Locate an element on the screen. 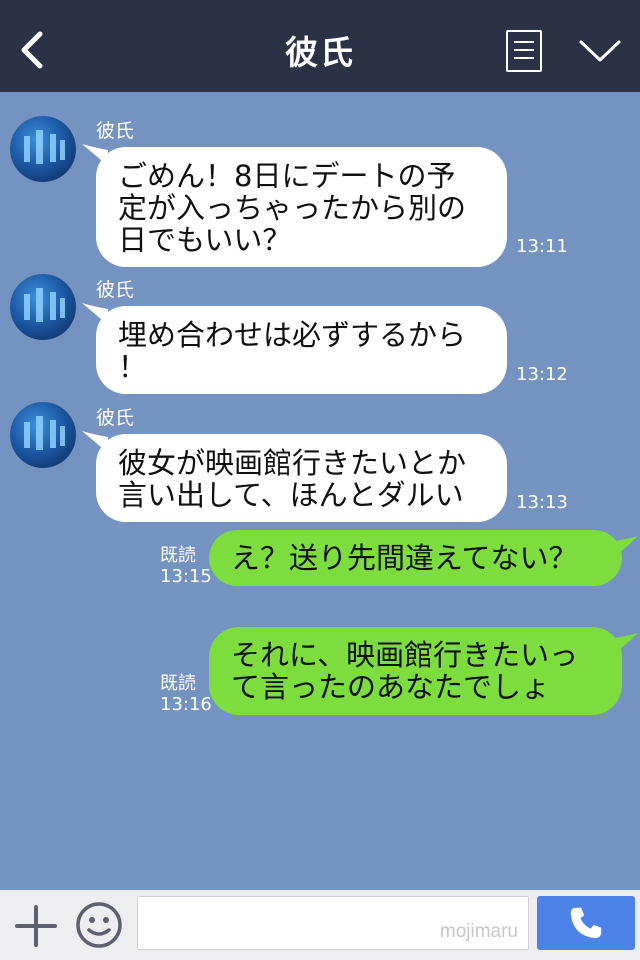 The image size is (640, 960). message-input: mojimaru is located at coordinates (333, 923).